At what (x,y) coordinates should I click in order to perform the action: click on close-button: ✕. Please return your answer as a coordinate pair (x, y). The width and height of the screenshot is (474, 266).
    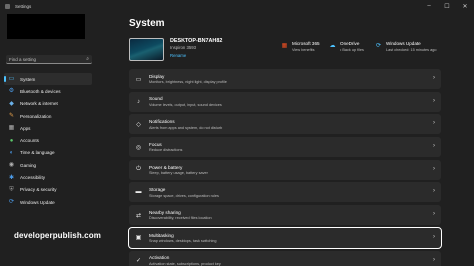
    Looking at the image, I should click on (465, 6).